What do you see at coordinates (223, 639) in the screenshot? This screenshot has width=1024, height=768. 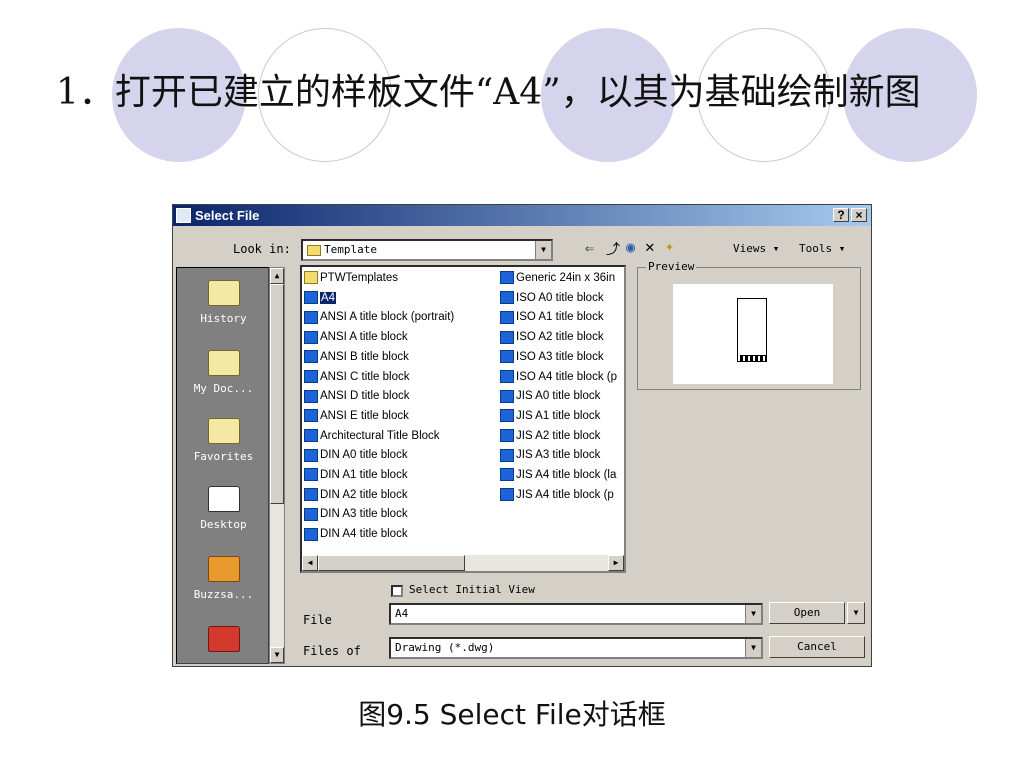 I see `red-folder-icon` at bounding box center [223, 639].